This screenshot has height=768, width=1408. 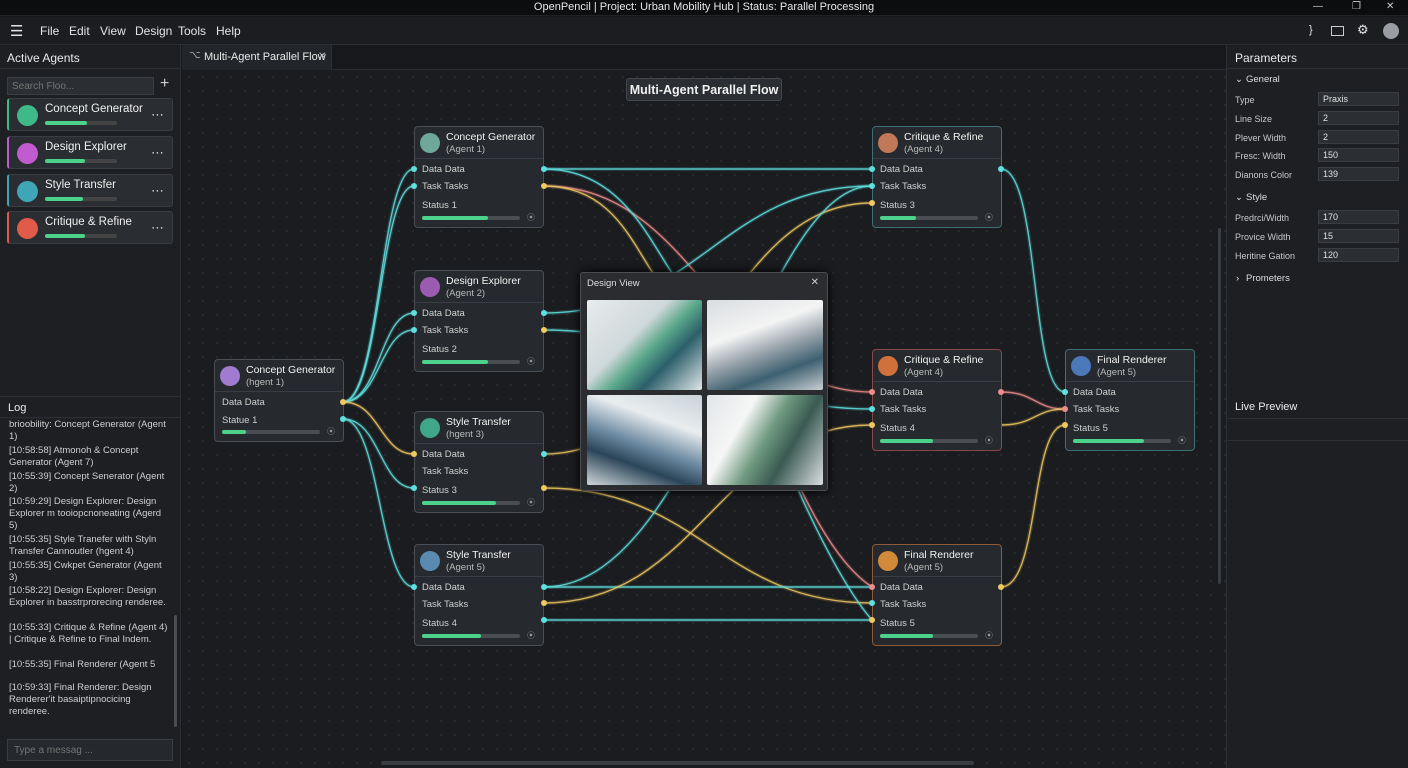 What do you see at coordinates (1237, 278) in the screenshot?
I see `section-prometers: ›` at bounding box center [1237, 278].